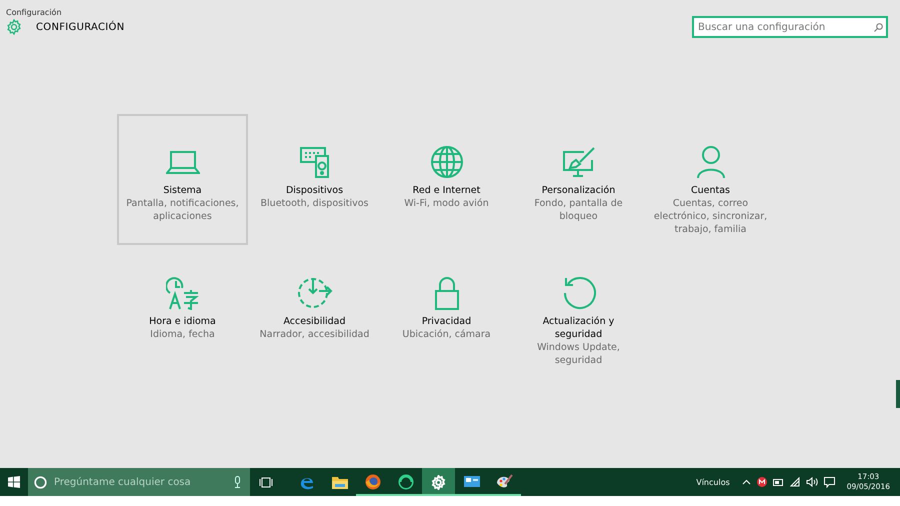 The image size is (900, 506). I want to click on settings-tile: Hora e idioma Idioma, fecha, so click(182, 310).